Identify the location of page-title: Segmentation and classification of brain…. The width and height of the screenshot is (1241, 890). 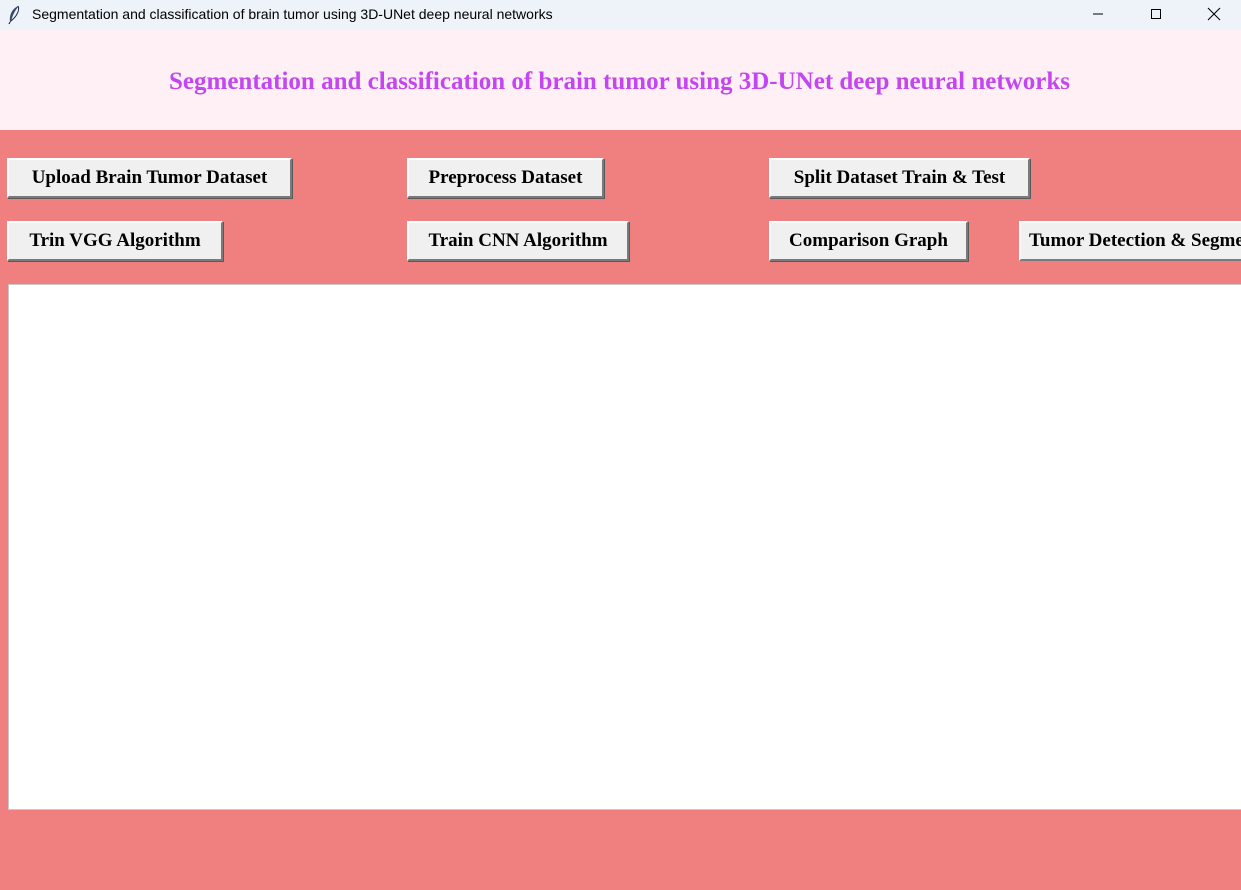
(619, 81).